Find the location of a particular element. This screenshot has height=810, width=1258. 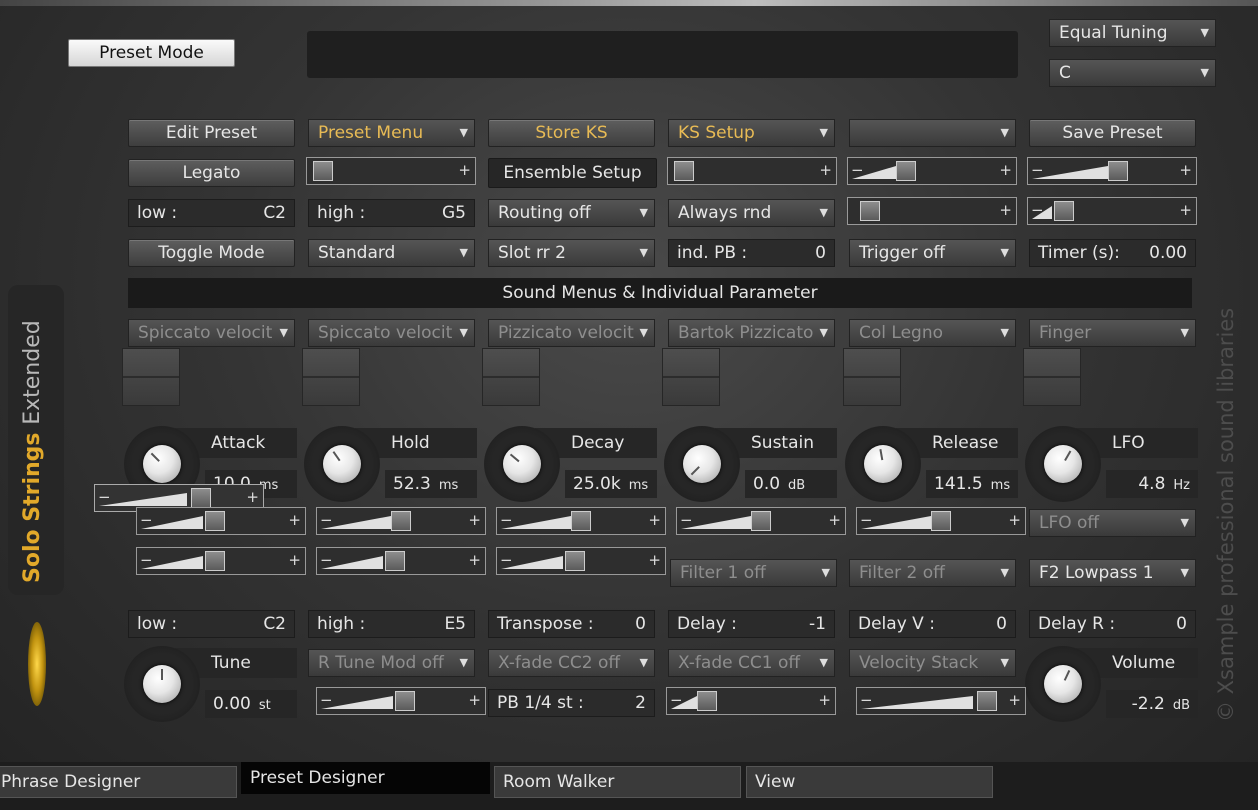

range-low-field: low : C2 is located at coordinates (211, 624).